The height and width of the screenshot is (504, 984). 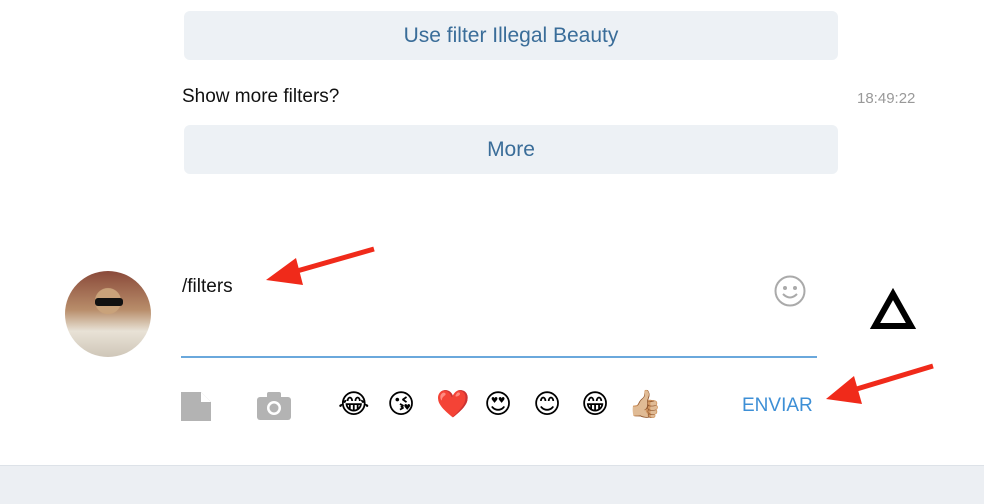 What do you see at coordinates (274, 406) in the screenshot?
I see `camera-icon` at bounding box center [274, 406].